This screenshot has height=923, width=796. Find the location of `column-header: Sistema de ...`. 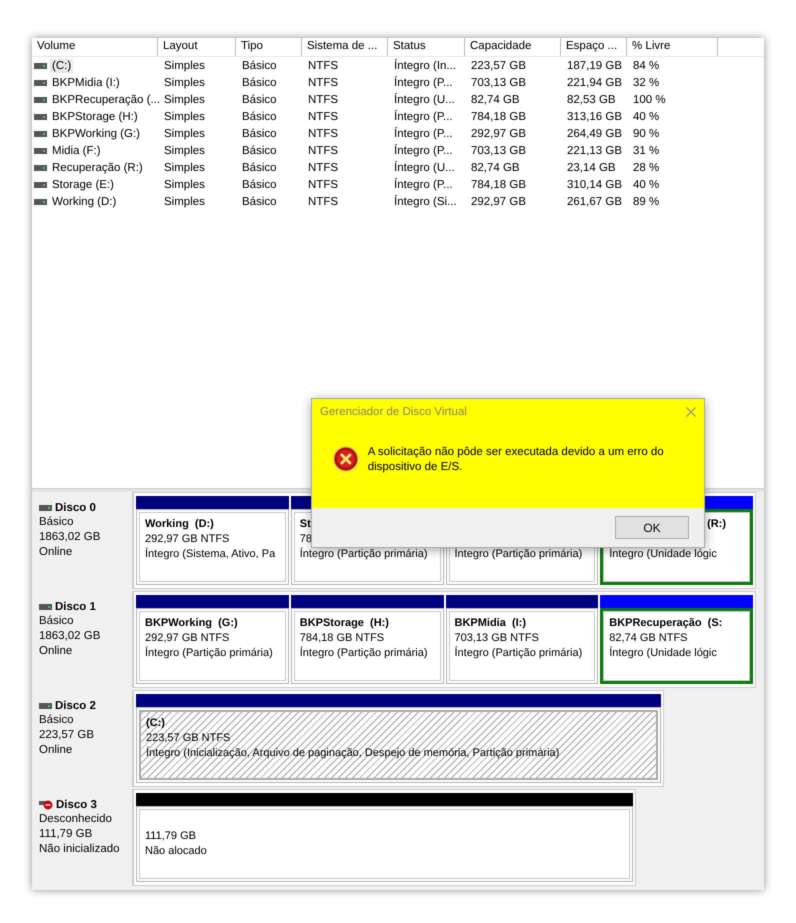

column-header: Sistema de ... is located at coordinates (345, 47).